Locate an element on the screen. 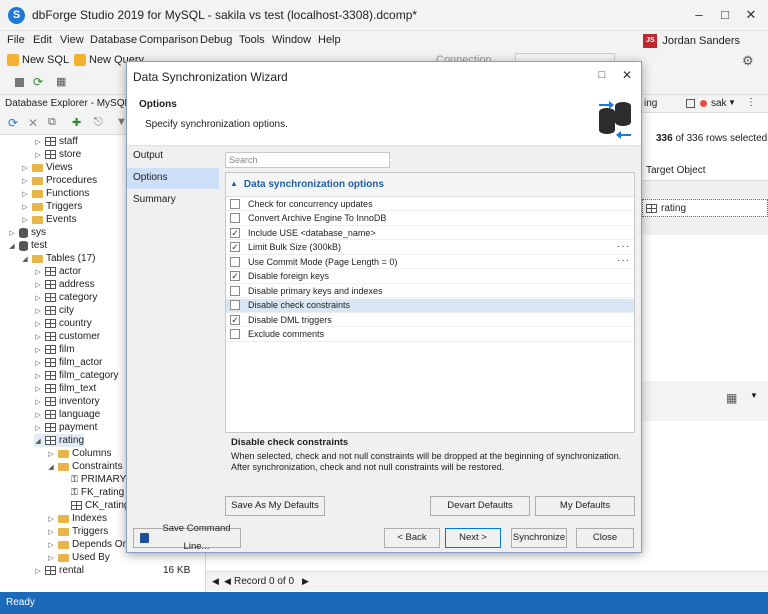 Image resolution: width=768 pixels, height=614 pixels. dialog-close-icon: ✕ is located at coordinates (627, 75).